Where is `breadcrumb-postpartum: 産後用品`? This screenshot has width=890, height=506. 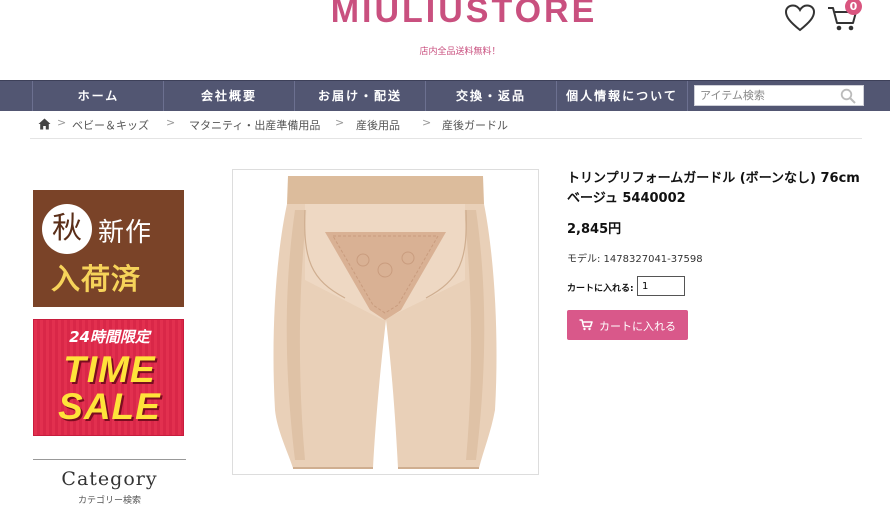
breadcrumb-postpartum: 産後用品 is located at coordinates (378, 125).